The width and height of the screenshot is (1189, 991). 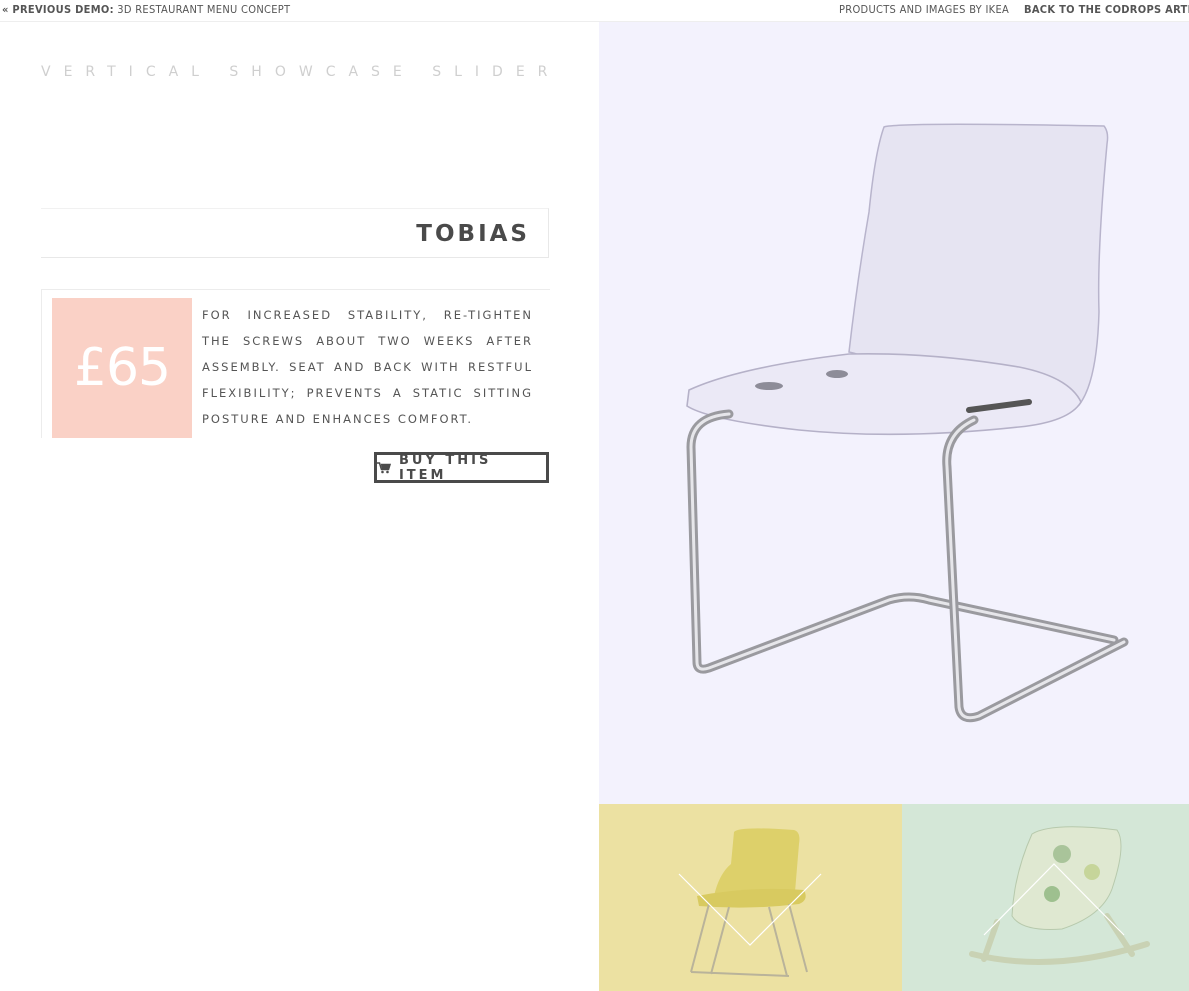 I want to click on next-product-thumbnail, so click(x=750, y=897).